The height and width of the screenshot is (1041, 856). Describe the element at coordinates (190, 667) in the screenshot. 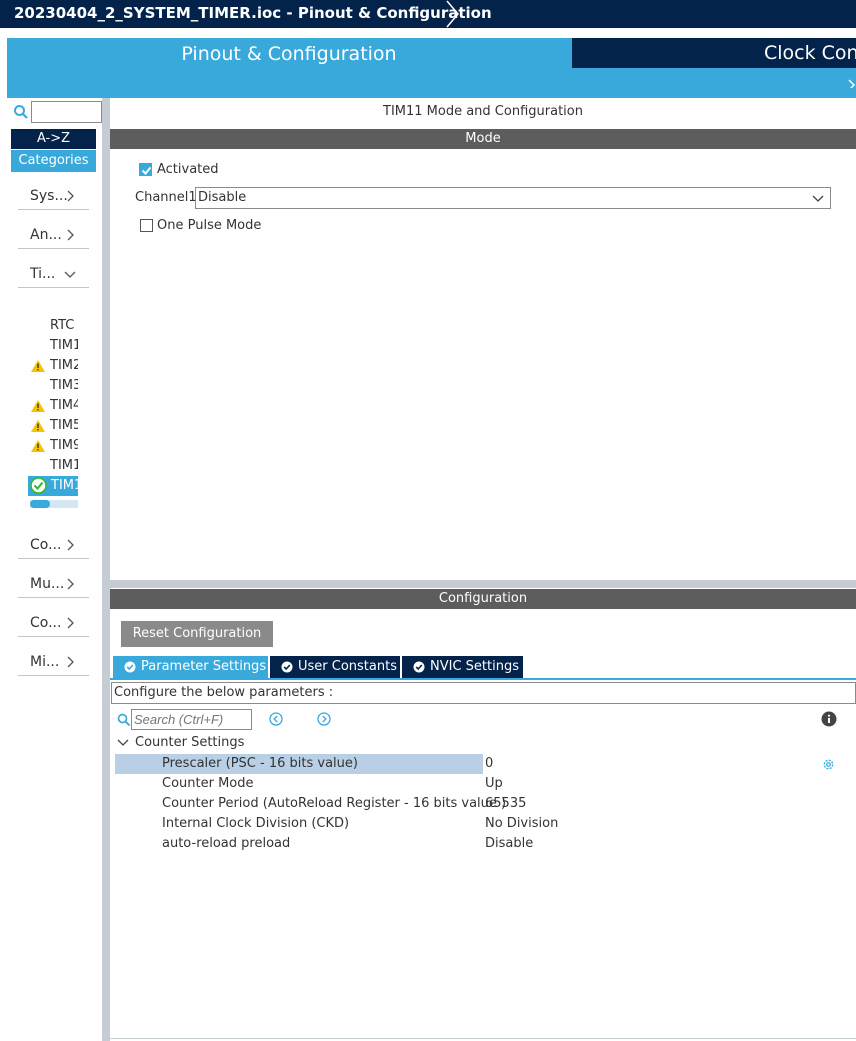

I see `tab-parameter-settings: Parameter Settings` at that location.